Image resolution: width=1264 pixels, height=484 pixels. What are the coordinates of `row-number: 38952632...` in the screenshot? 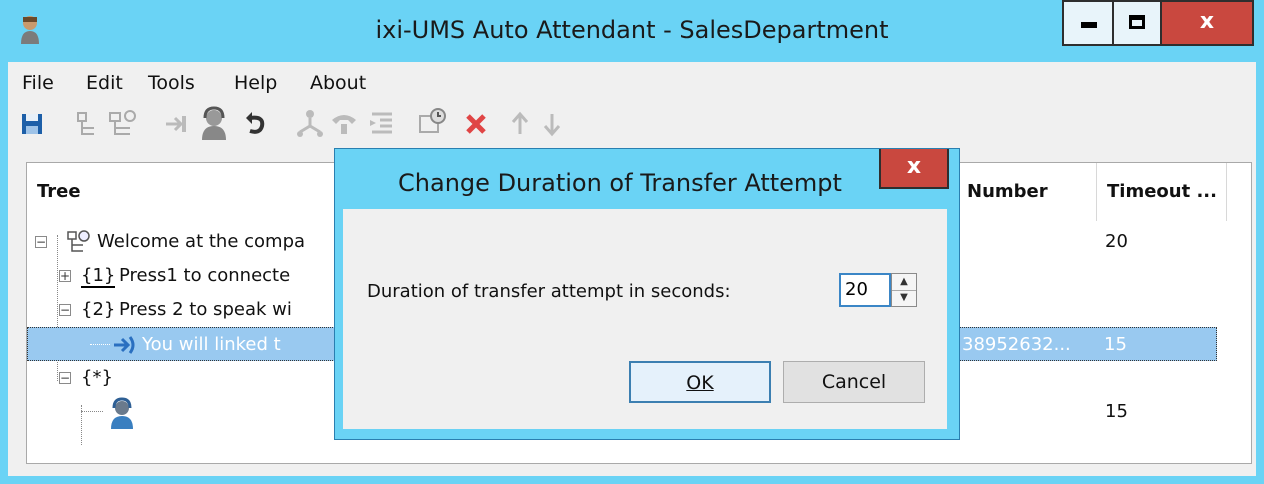 It's located at (1016, 344).